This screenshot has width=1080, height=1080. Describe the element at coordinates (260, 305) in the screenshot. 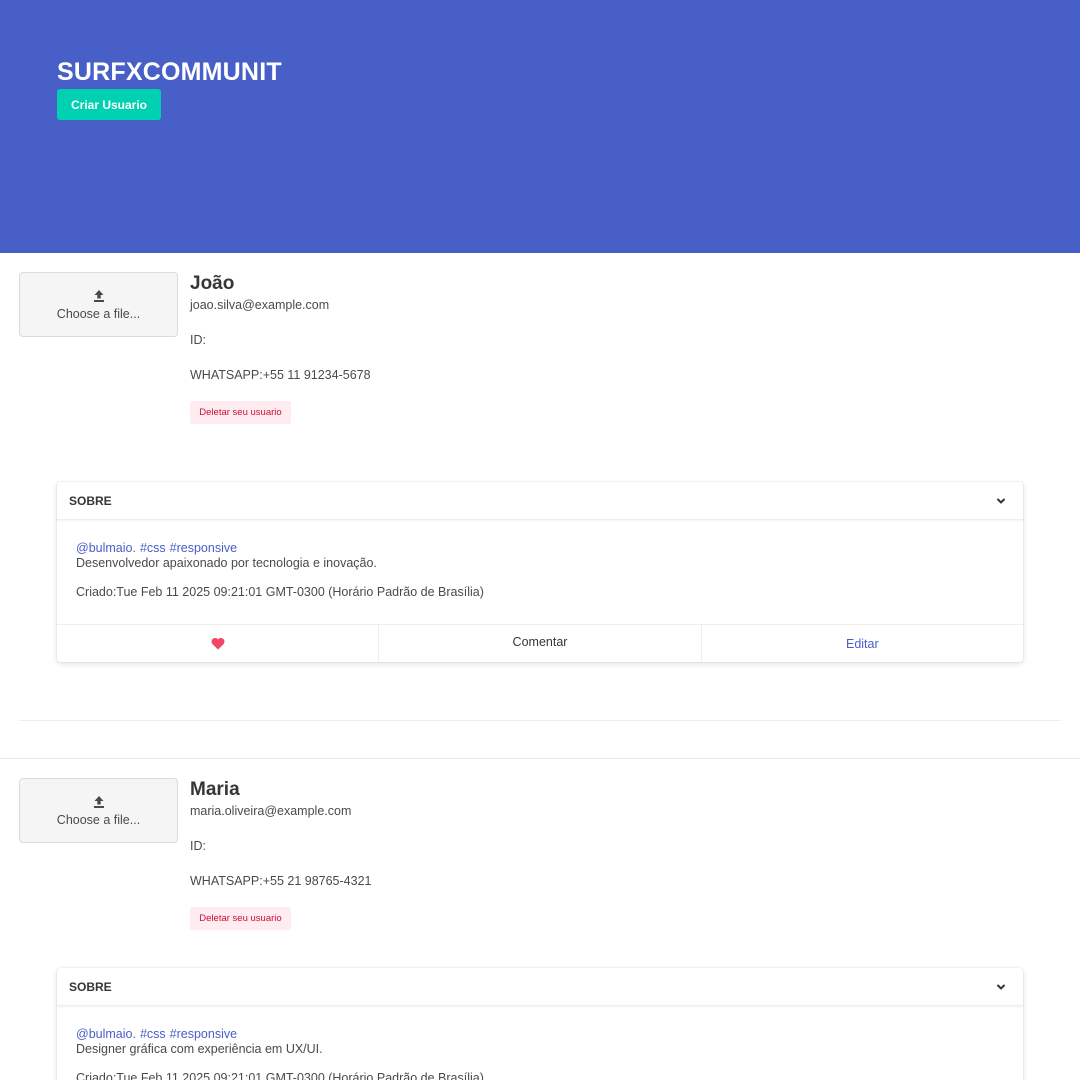

I see `user-email: joao.silva@example.com` at that location.